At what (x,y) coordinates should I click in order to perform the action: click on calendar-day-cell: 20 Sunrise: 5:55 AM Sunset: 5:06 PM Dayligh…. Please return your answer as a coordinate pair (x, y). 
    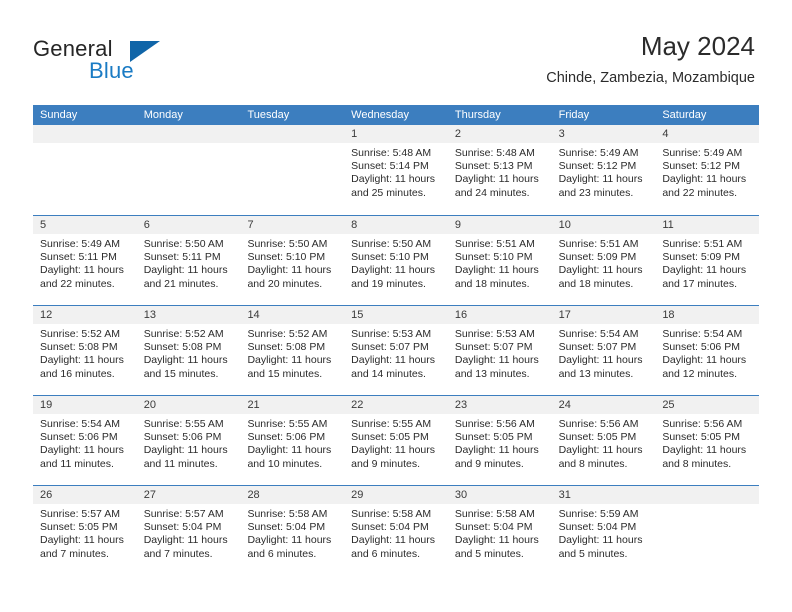
    Looking at the image, I should click on (188, 440).